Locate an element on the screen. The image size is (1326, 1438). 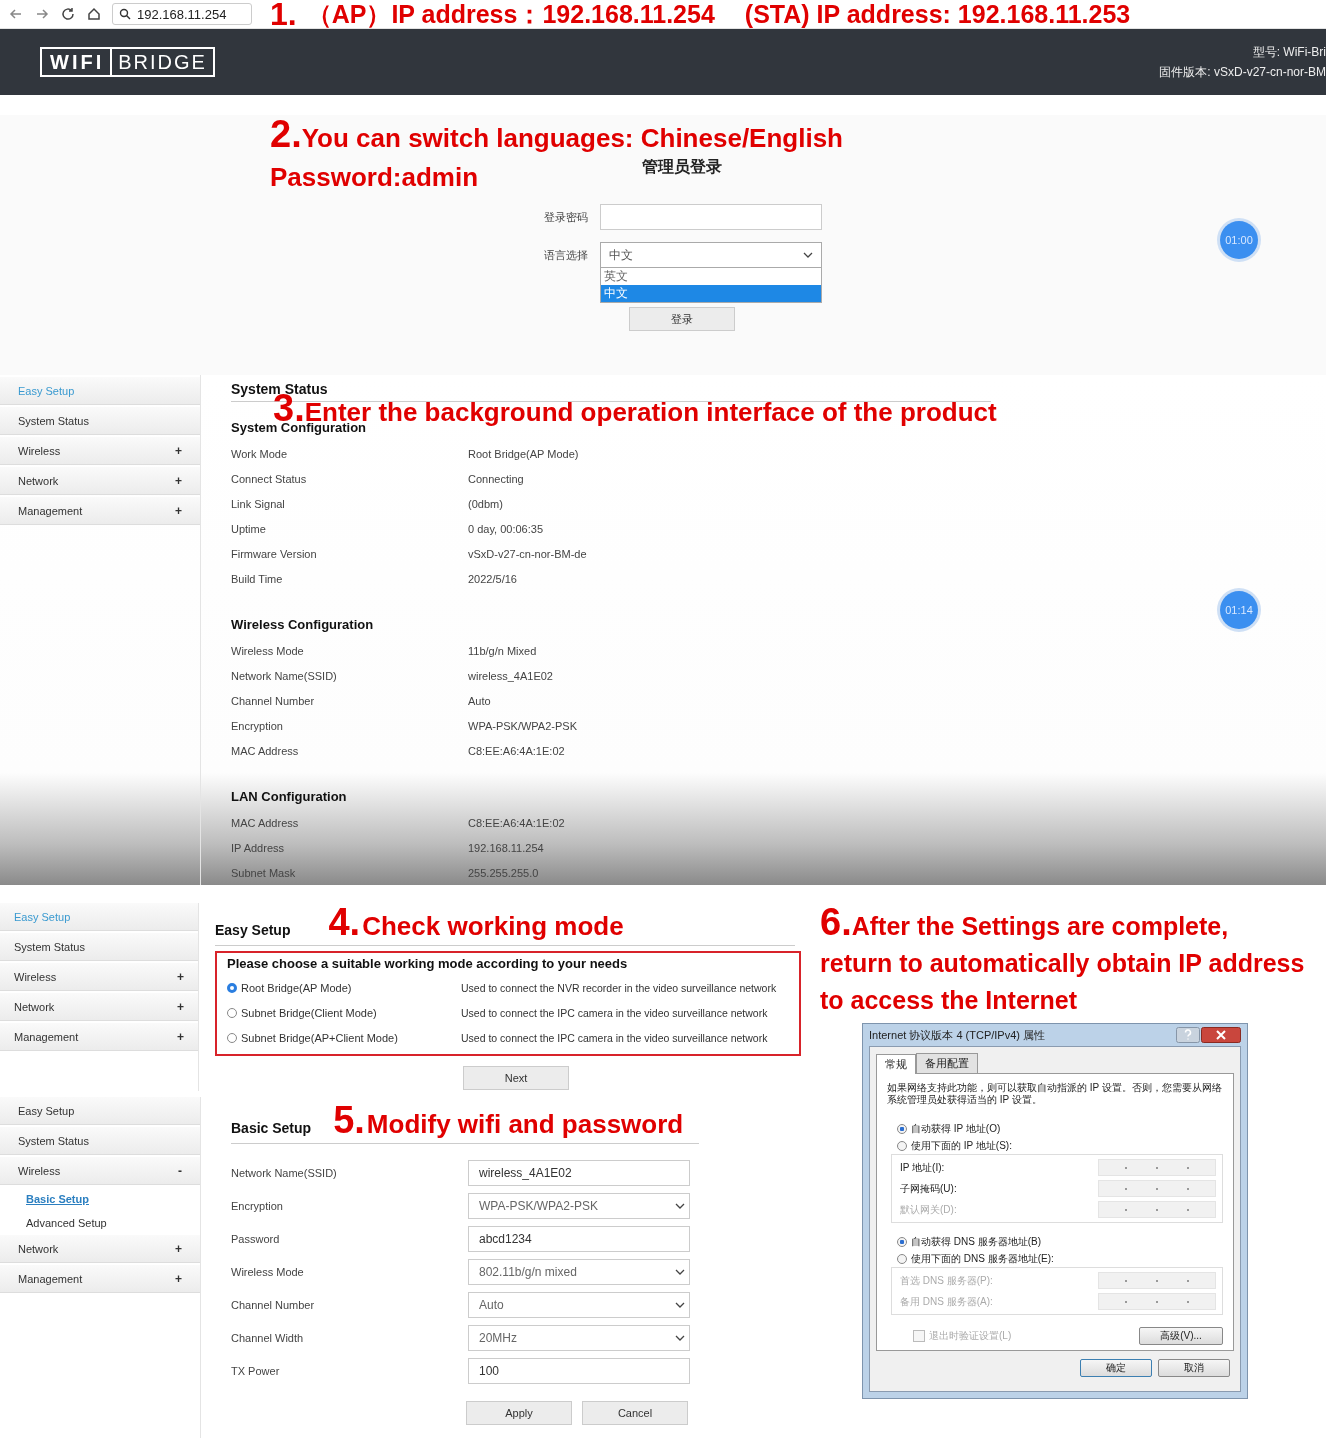
dialog-tab: 常规 is located at coordinates (896, 1064).